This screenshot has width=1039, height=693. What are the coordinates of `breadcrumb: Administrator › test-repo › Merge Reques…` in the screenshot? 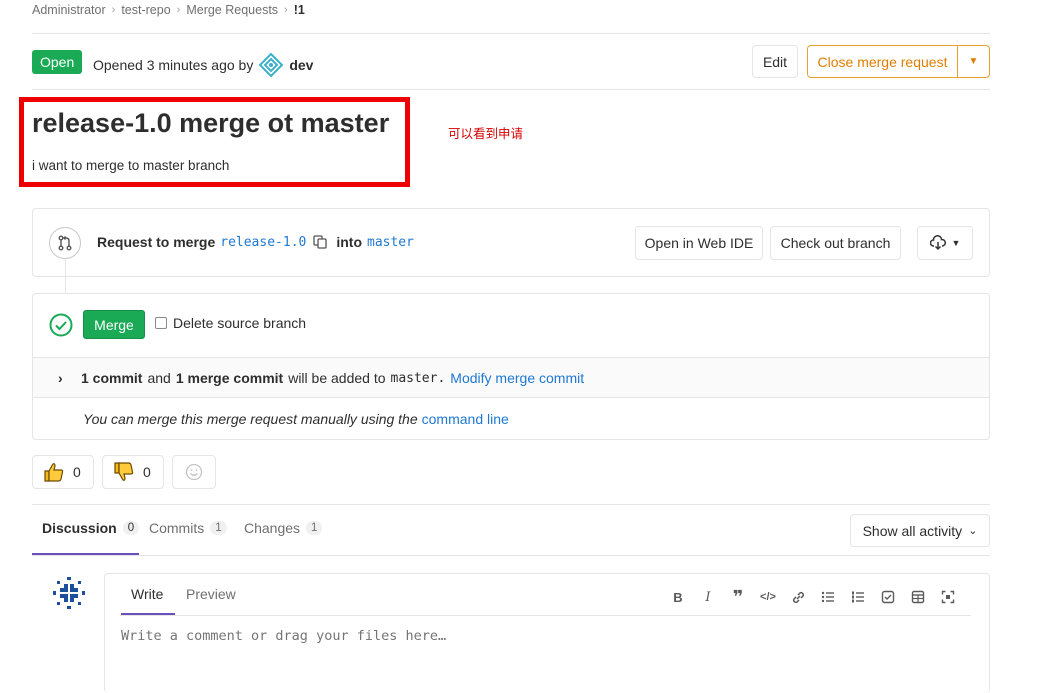 It's located at (168, 10).